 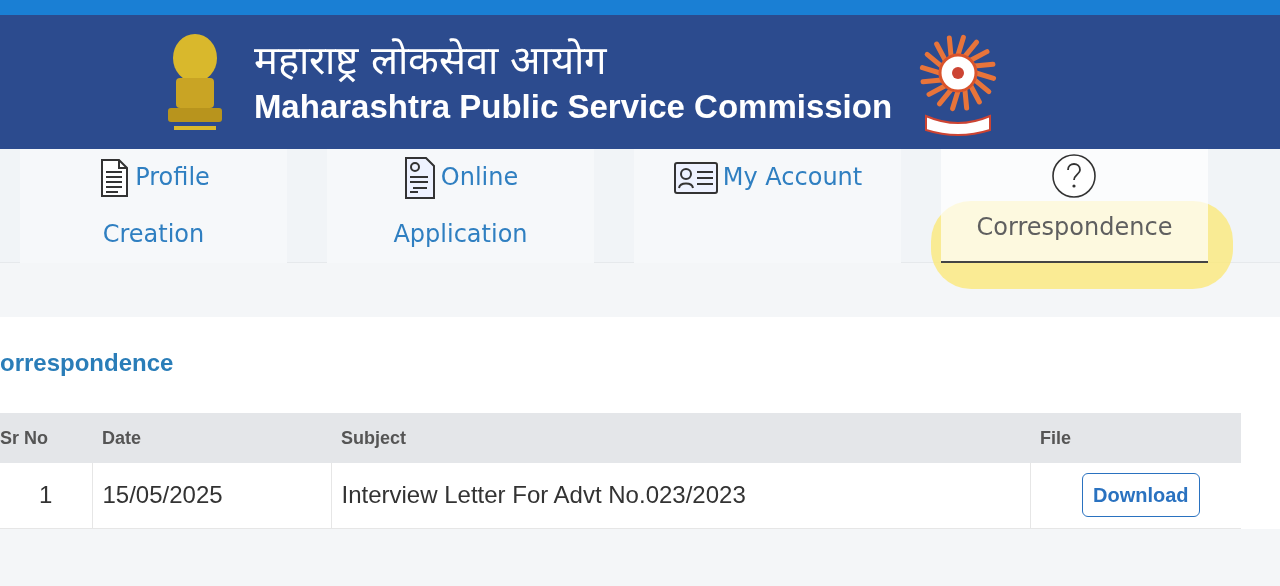 What do you see at coordinates (419, 178) in the screenshot?
I see `form-icon` at bounding box center [419, 178].